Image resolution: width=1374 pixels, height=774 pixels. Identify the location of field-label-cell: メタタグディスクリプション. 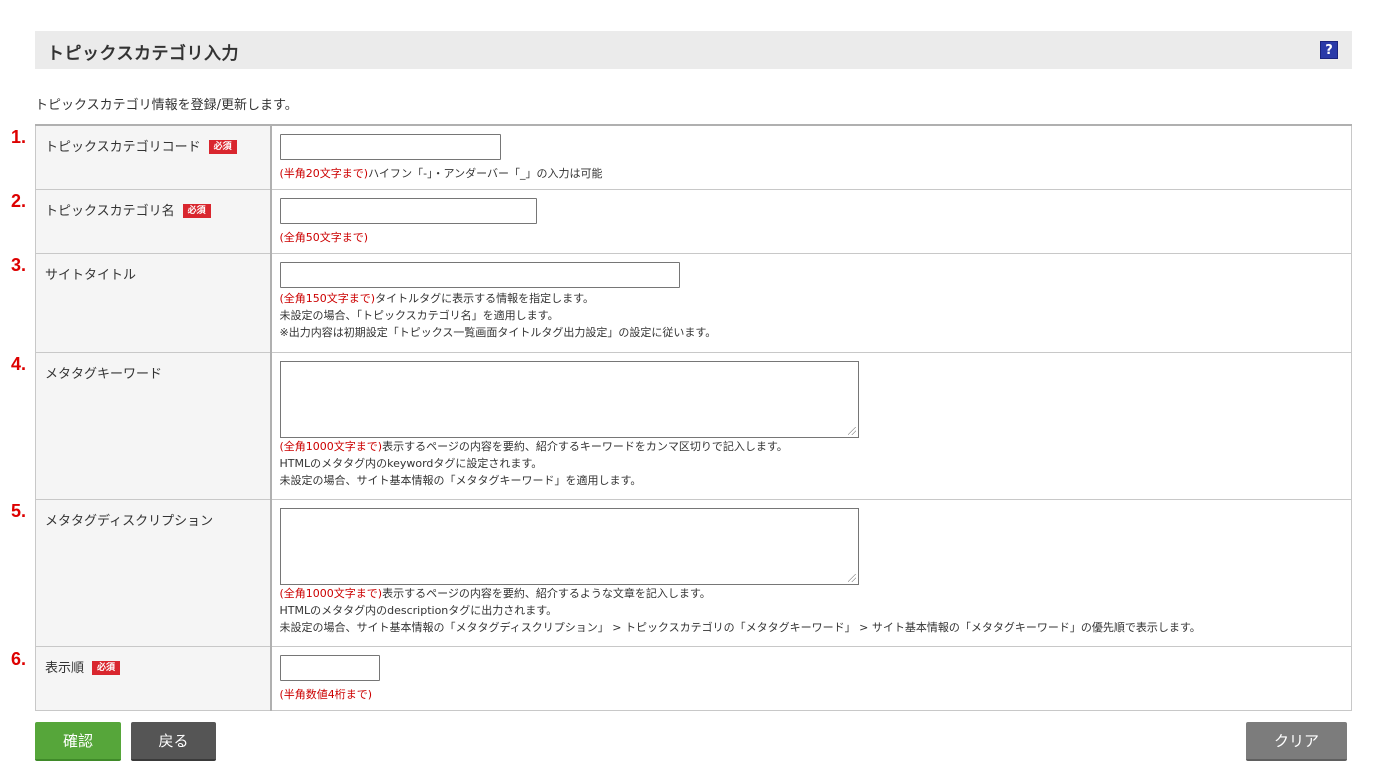
(153, 572).